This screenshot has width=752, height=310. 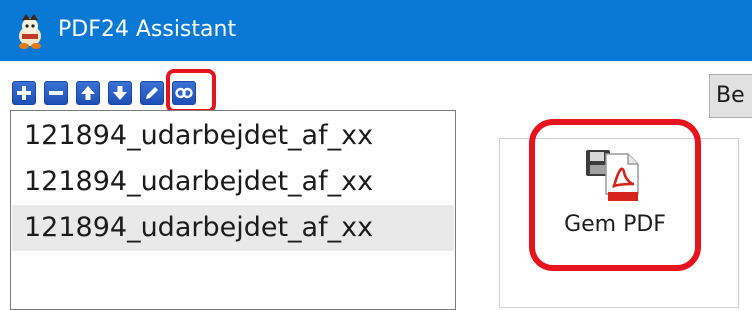 I want to click on remove-button, so click(x=56, y=93).